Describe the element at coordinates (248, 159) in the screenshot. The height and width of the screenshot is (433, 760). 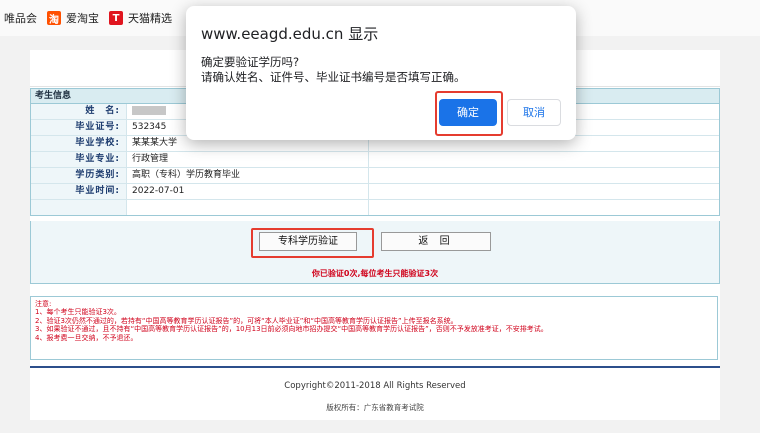
I see `info-value: 行政管理` at that location.